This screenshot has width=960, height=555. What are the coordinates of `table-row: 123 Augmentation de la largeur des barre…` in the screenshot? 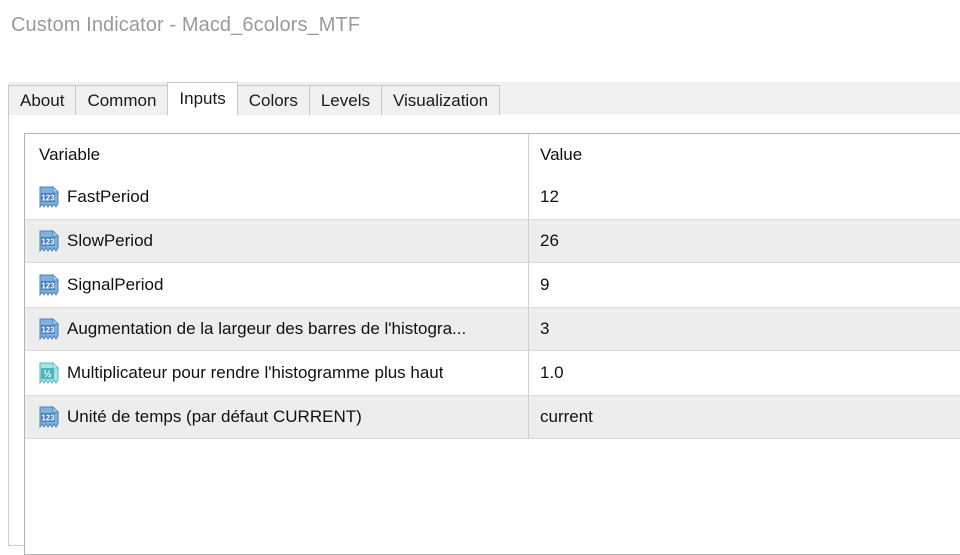 It's located at (492, 329).